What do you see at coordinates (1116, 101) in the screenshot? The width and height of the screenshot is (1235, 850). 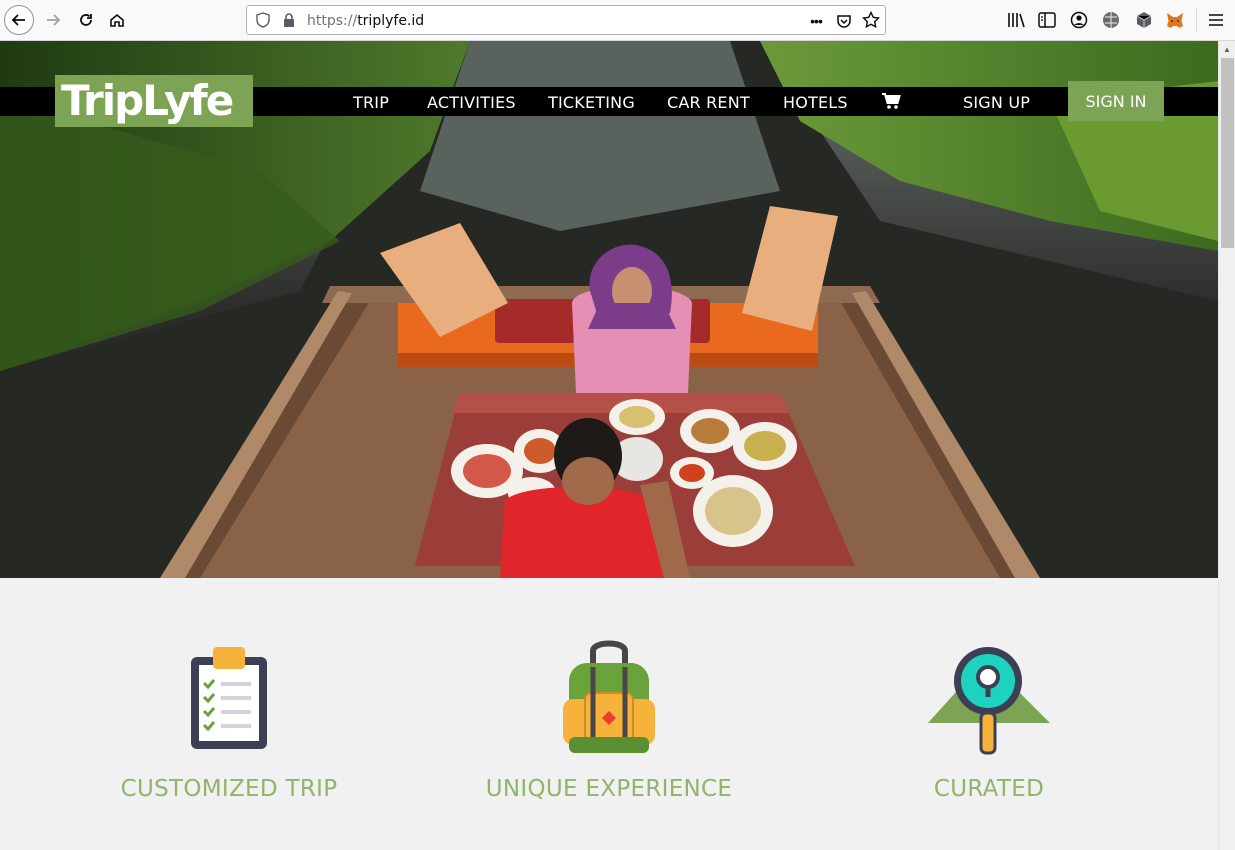 I see `sign-in-button: SIGN IN` at bounding box center [1116, 101].